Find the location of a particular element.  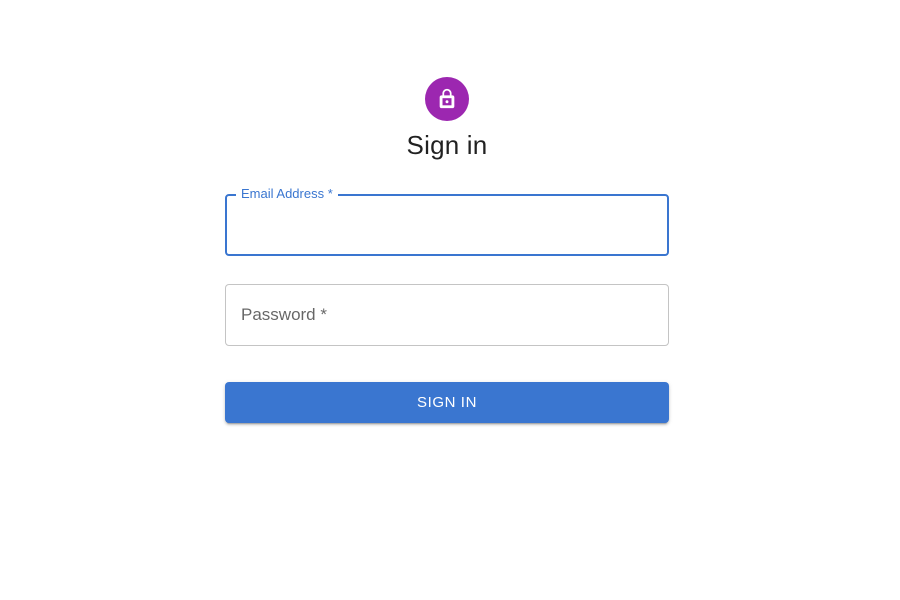

email-field: Email Address * is located at coordinates (447, 220).